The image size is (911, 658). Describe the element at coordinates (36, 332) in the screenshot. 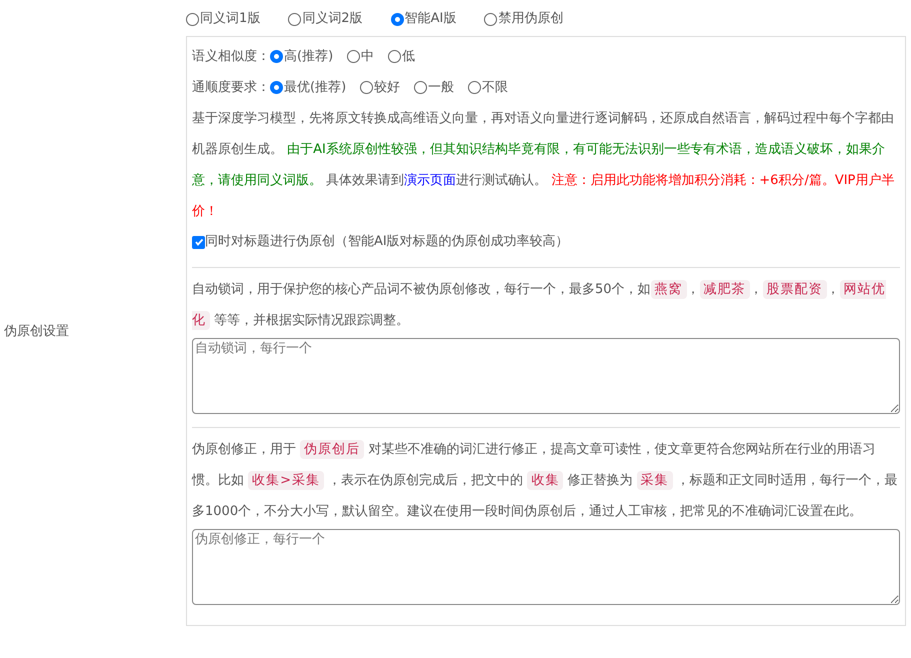

I see `section-label: 伪原创设置` at that location.